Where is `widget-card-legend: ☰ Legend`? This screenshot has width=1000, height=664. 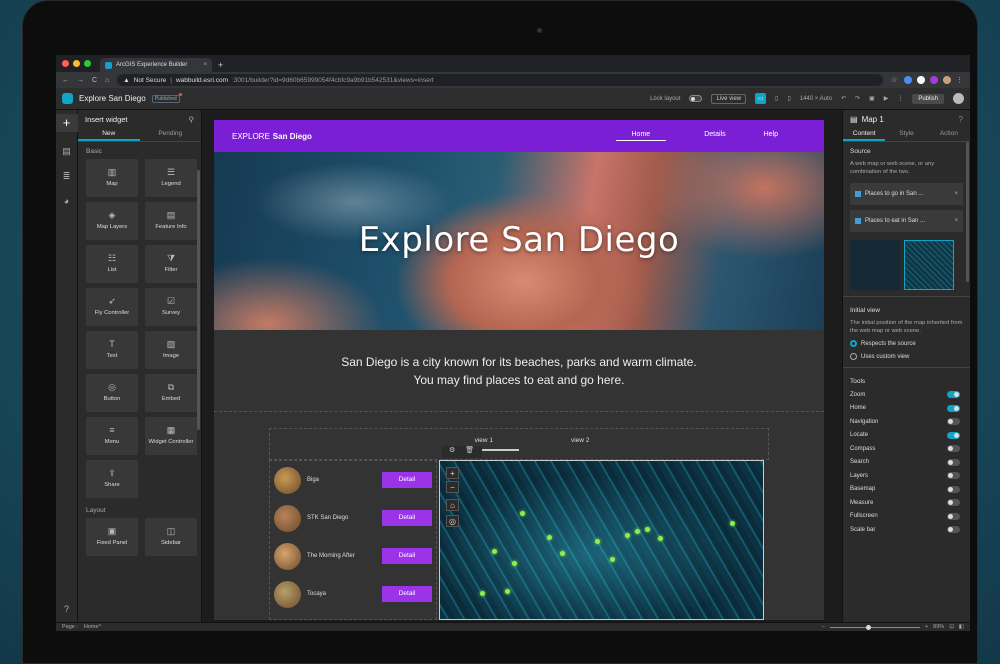
widget-card-legend: ☰ Legend is located at coordinates (171, 178).